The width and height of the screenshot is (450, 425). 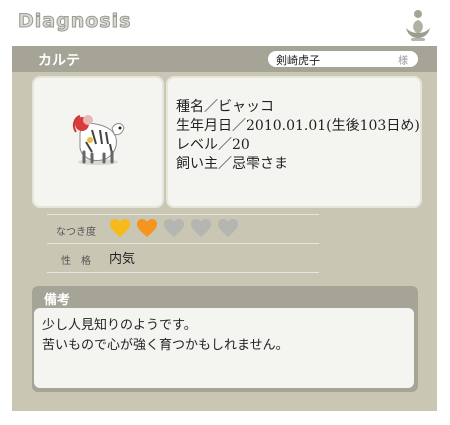 I want to click on attribute-table: なつき度 性 格 内気, so click(x=183, y=243).